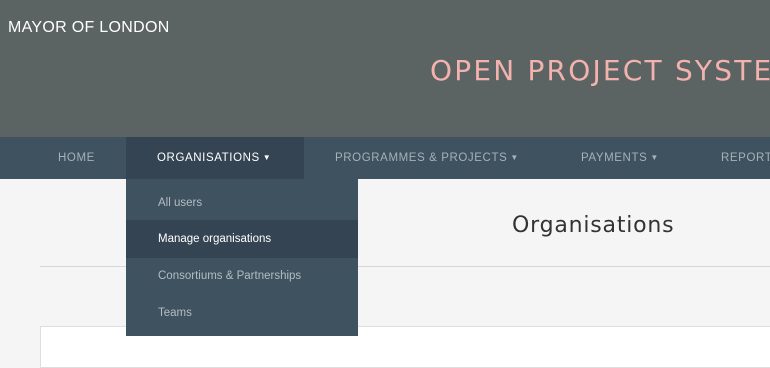  Describe the element at coordinates (242, 203) in the screenshot. I see `menu-item-all-users: All users` at that location.